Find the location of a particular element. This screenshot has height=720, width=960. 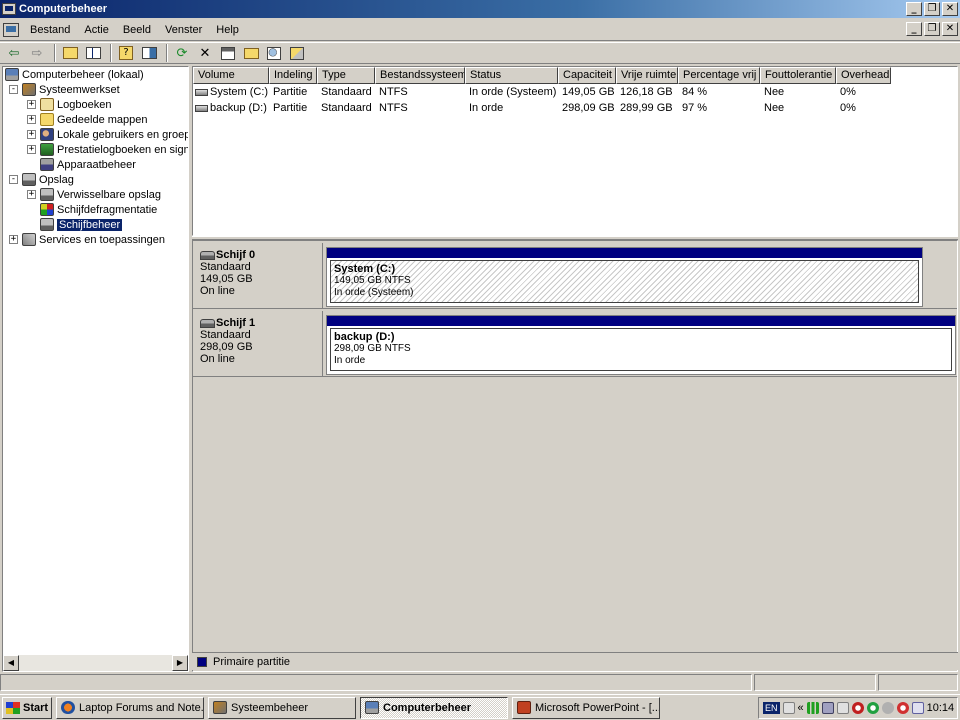

defrag-icon is located at coordinates (47, 209).